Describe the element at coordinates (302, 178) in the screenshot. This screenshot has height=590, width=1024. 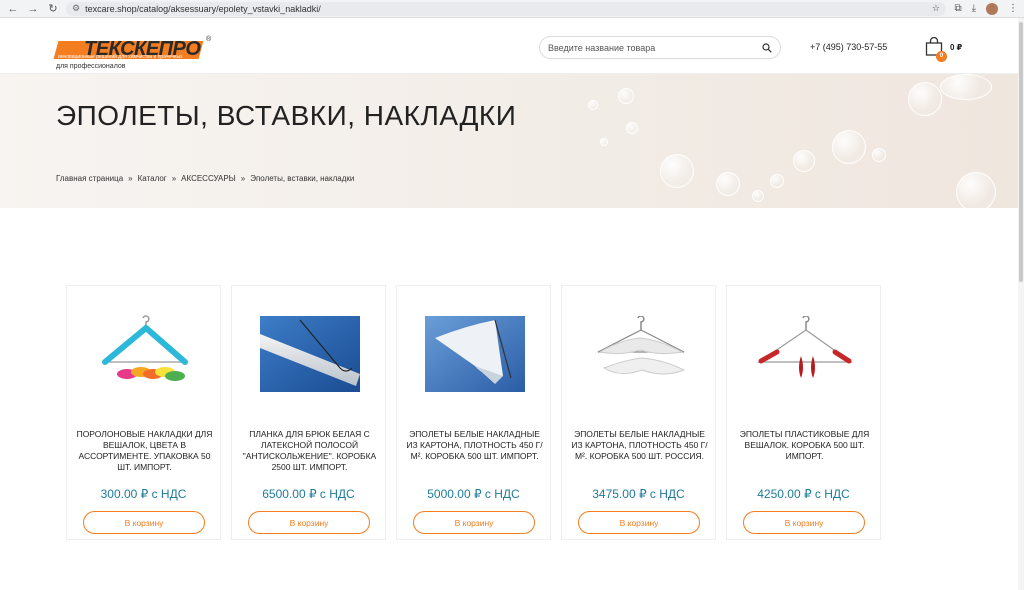
I see `breadcrumb-current: Эполеты, вставки, накладки` at that location.